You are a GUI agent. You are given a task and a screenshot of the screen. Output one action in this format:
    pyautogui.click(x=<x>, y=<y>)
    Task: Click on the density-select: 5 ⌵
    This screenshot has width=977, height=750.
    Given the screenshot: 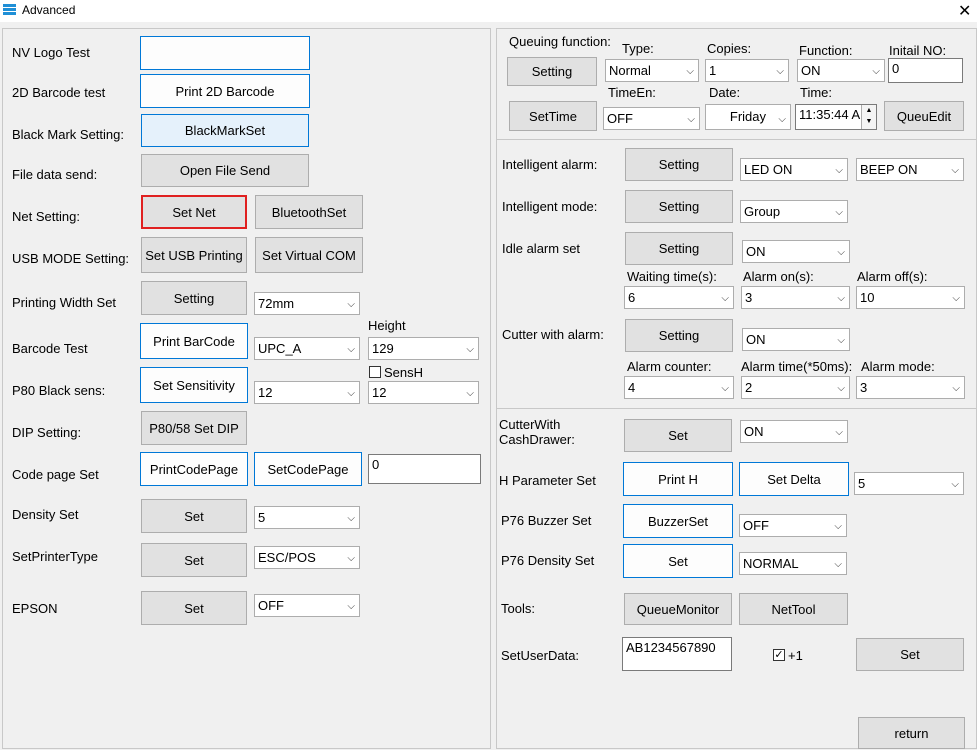 What is the action you would take?
    pyautogui.click(x=307, y=517)
    